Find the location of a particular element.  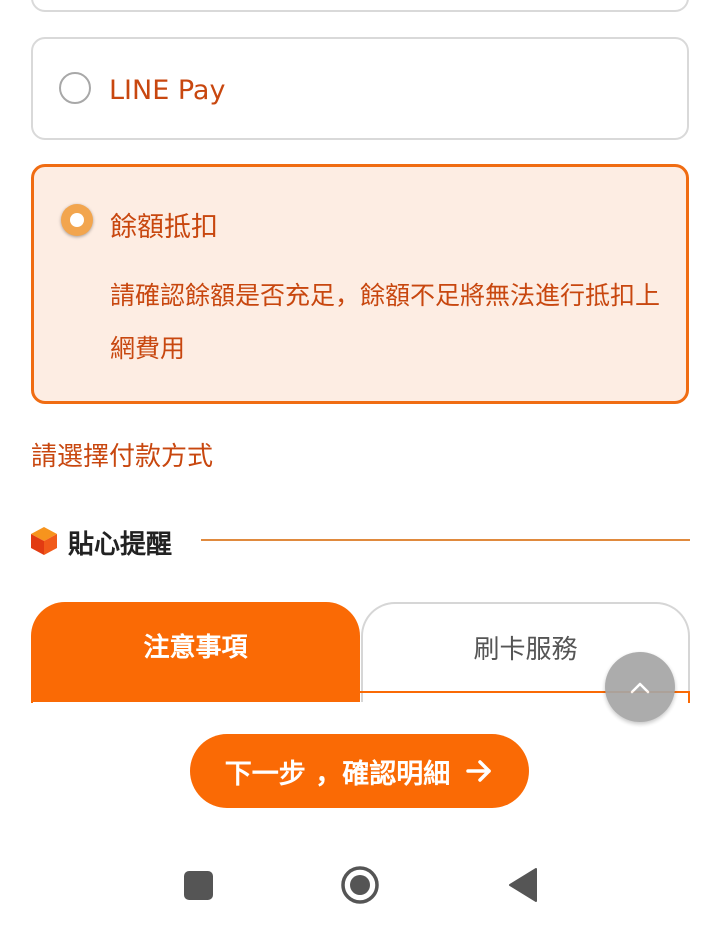

triangle-back-icon is located at coordinates (523, 885).